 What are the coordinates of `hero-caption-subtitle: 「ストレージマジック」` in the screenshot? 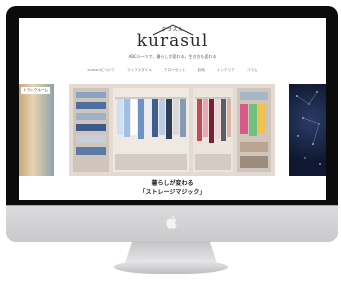 It's located at (172, 192).